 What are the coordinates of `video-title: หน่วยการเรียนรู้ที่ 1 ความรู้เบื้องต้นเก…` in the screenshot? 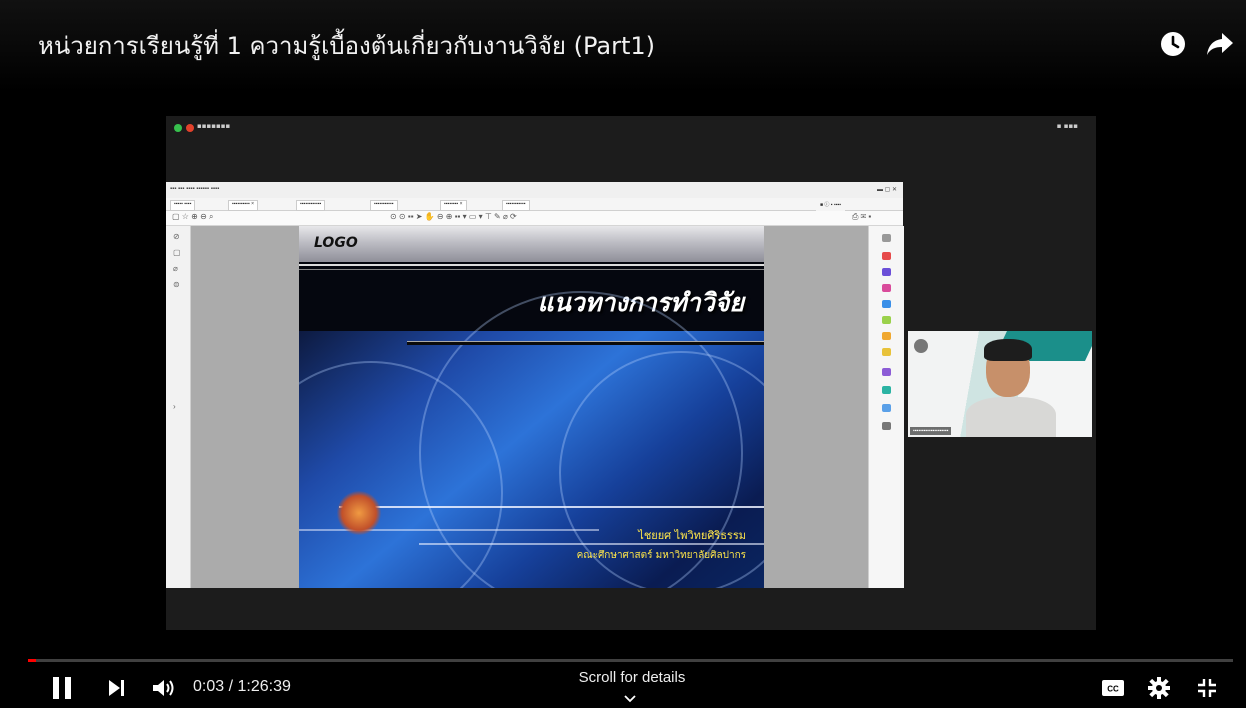 It's located at (346, 45).